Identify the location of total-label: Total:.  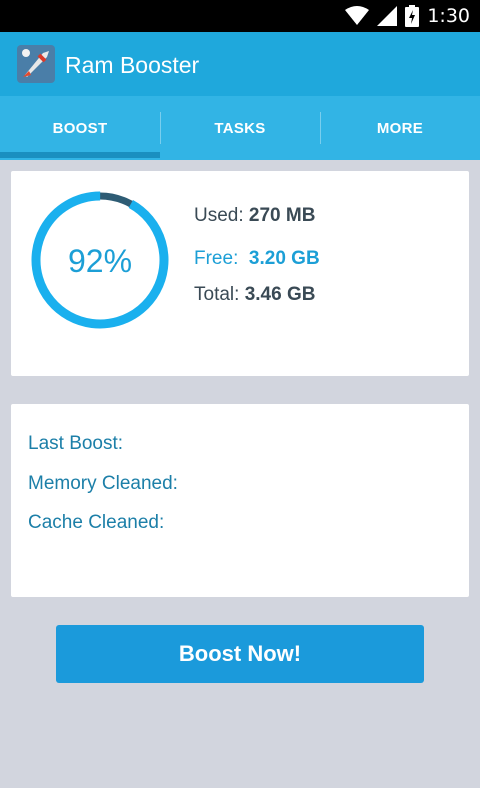
(217, 294).